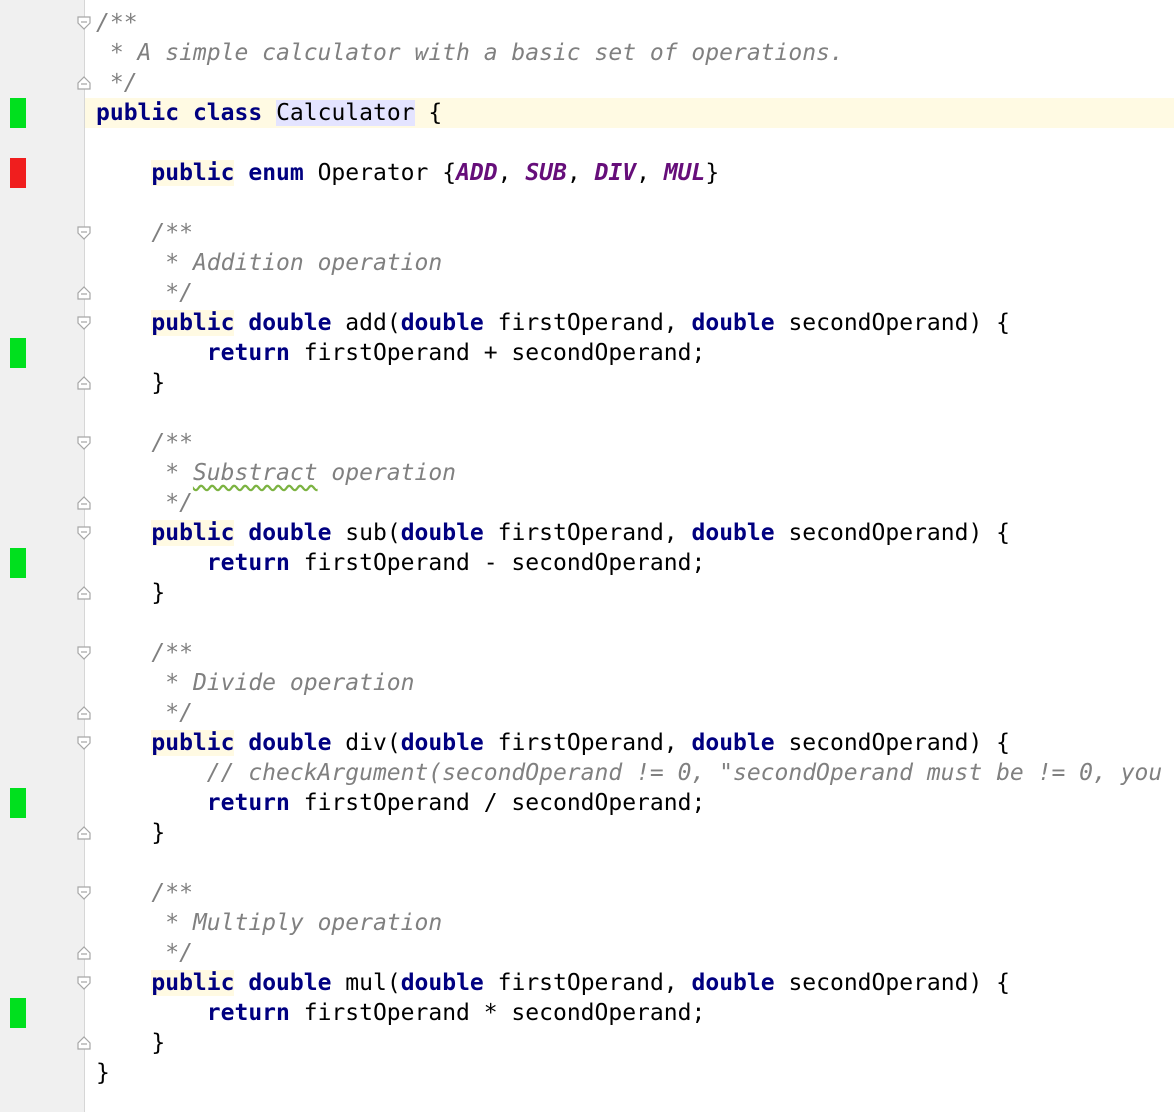  I want to click on keyword-enum: enum, so click(276, 173).